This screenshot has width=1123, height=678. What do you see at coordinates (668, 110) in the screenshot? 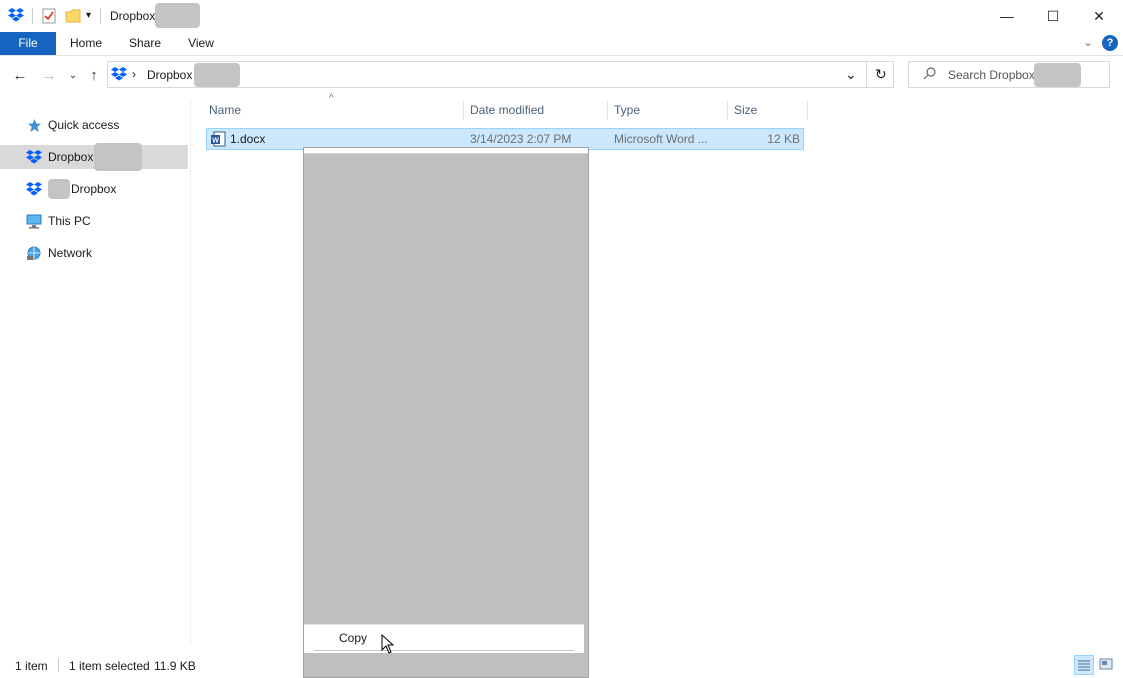
I see `column-header-type: Type` at bounding box center [668, 110].